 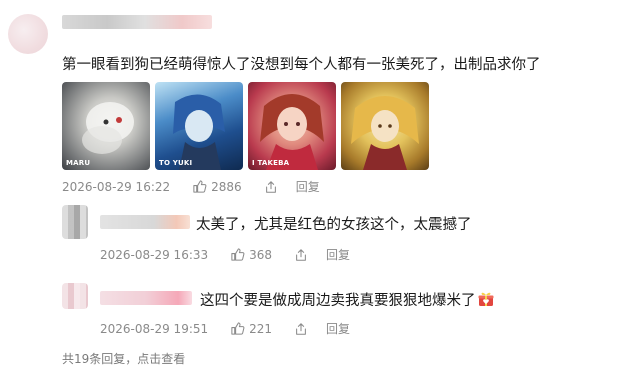 I want to click on heart-gift-emoji-icon, so click(x=486, y=301).